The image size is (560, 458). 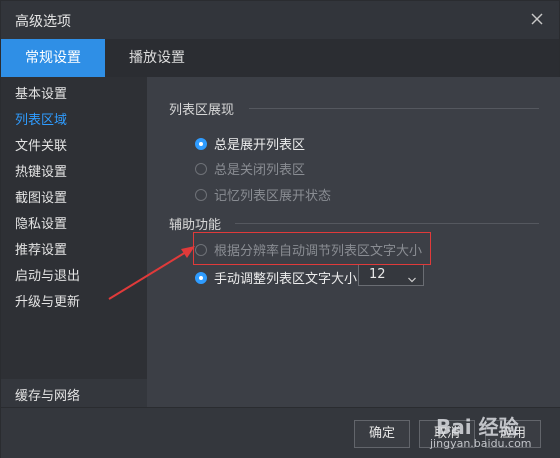 I want to click on sidebar-item-screenshot: 截图设置, so click(x=41, y=196).